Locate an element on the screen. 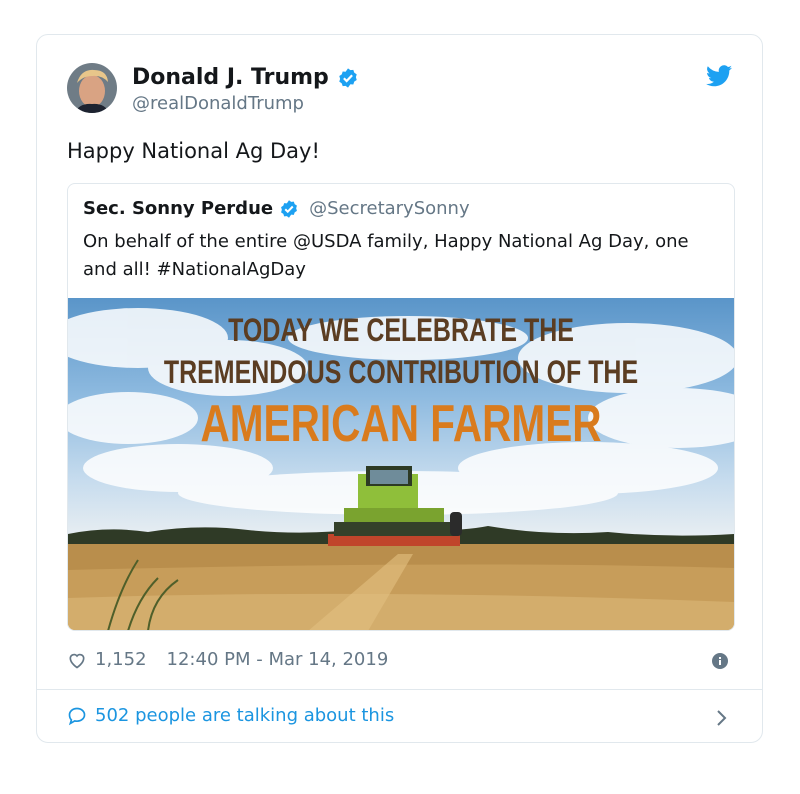  conversation-link: 502 people are talking about this is located at coordinates (230, 715).